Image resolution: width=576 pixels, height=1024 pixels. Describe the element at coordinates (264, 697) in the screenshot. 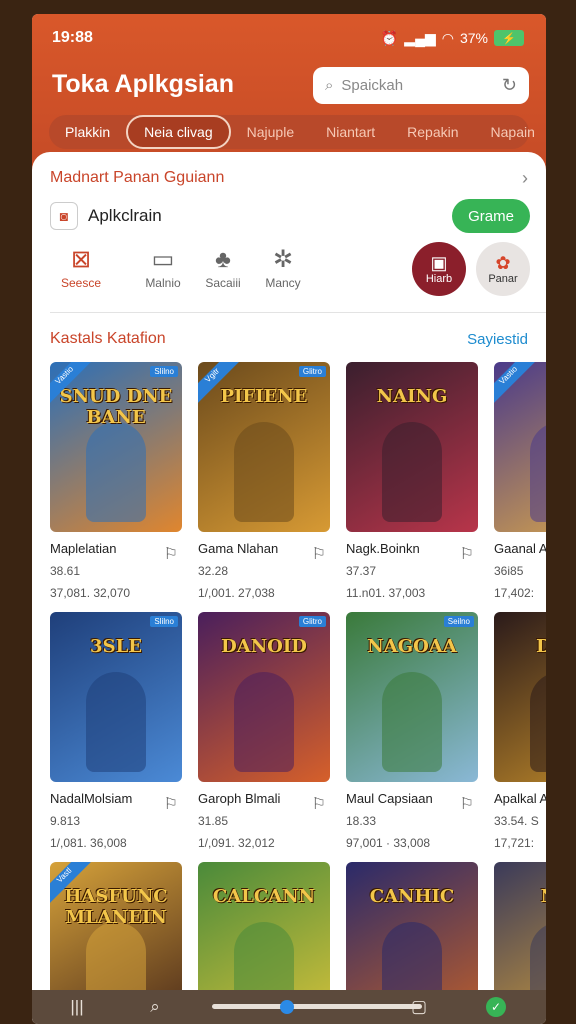

I see `game-thumbnail: DANOID Glitro` at that location.